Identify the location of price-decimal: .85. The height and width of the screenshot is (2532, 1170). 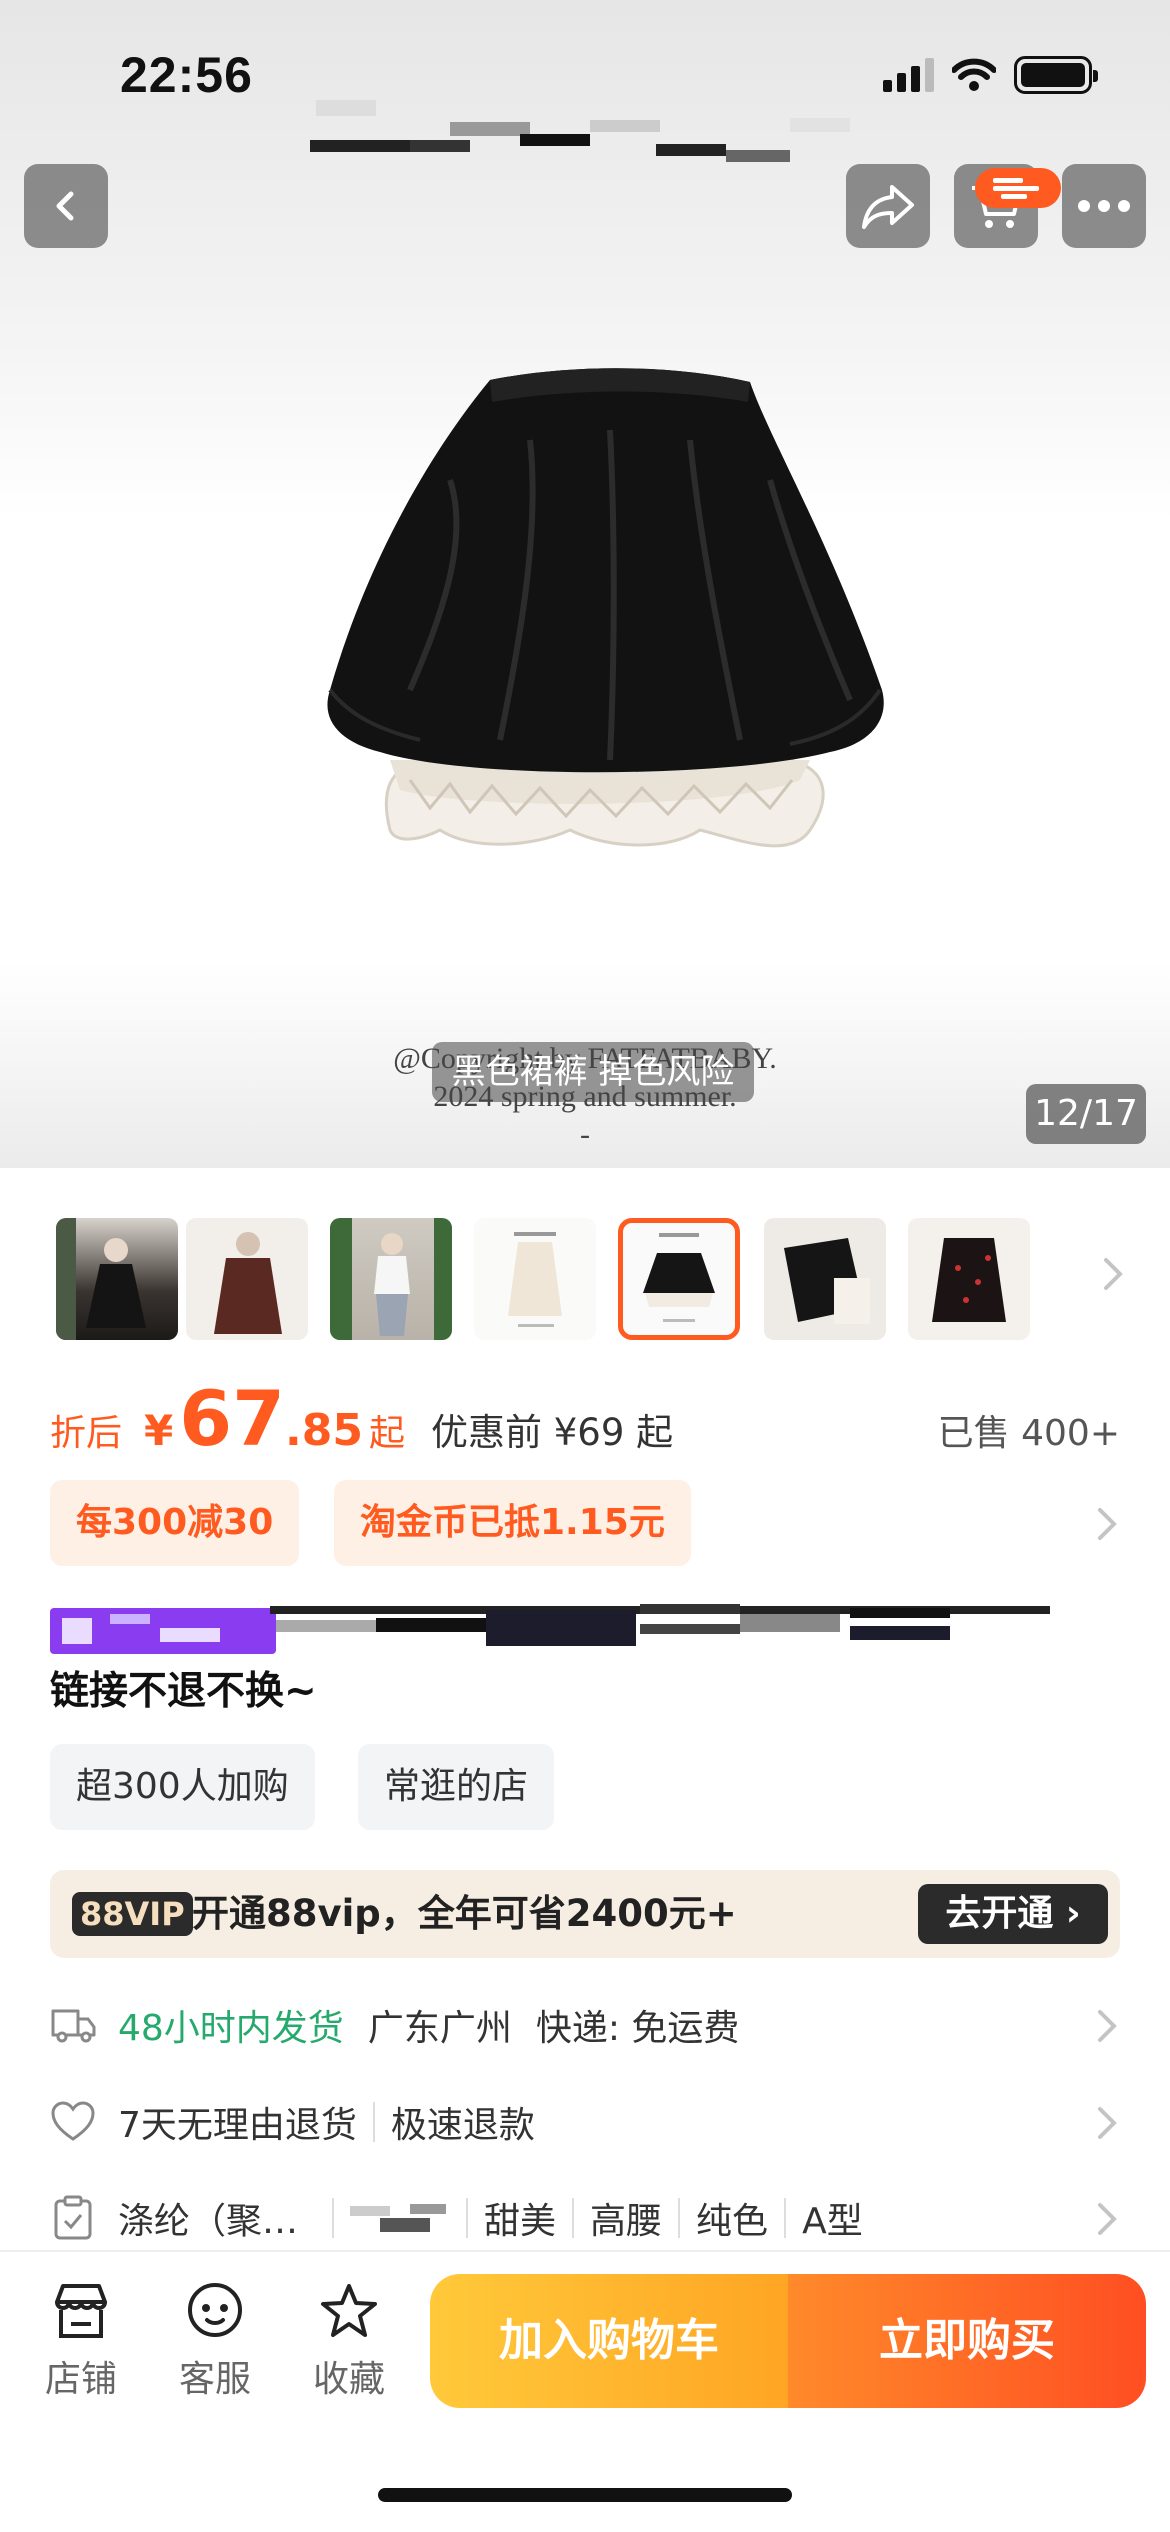
(324, 1430).